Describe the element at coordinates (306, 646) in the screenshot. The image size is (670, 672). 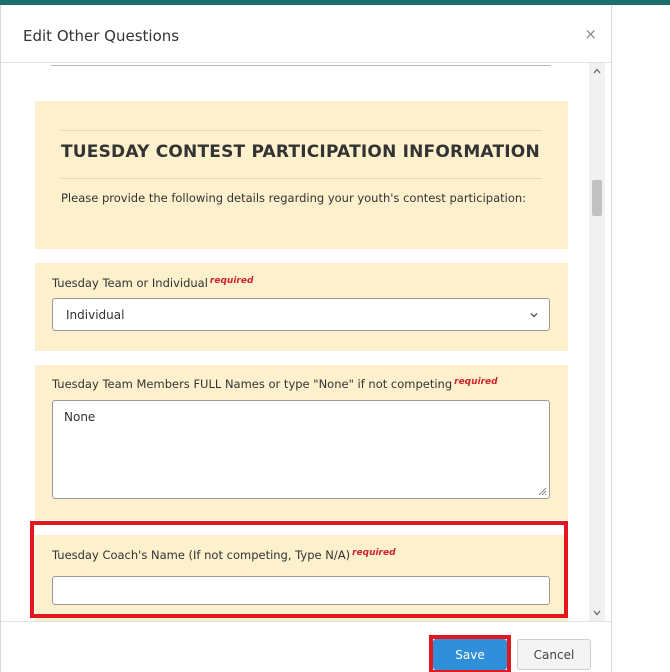
I see `modal-footer: Save Cancel` at that location.